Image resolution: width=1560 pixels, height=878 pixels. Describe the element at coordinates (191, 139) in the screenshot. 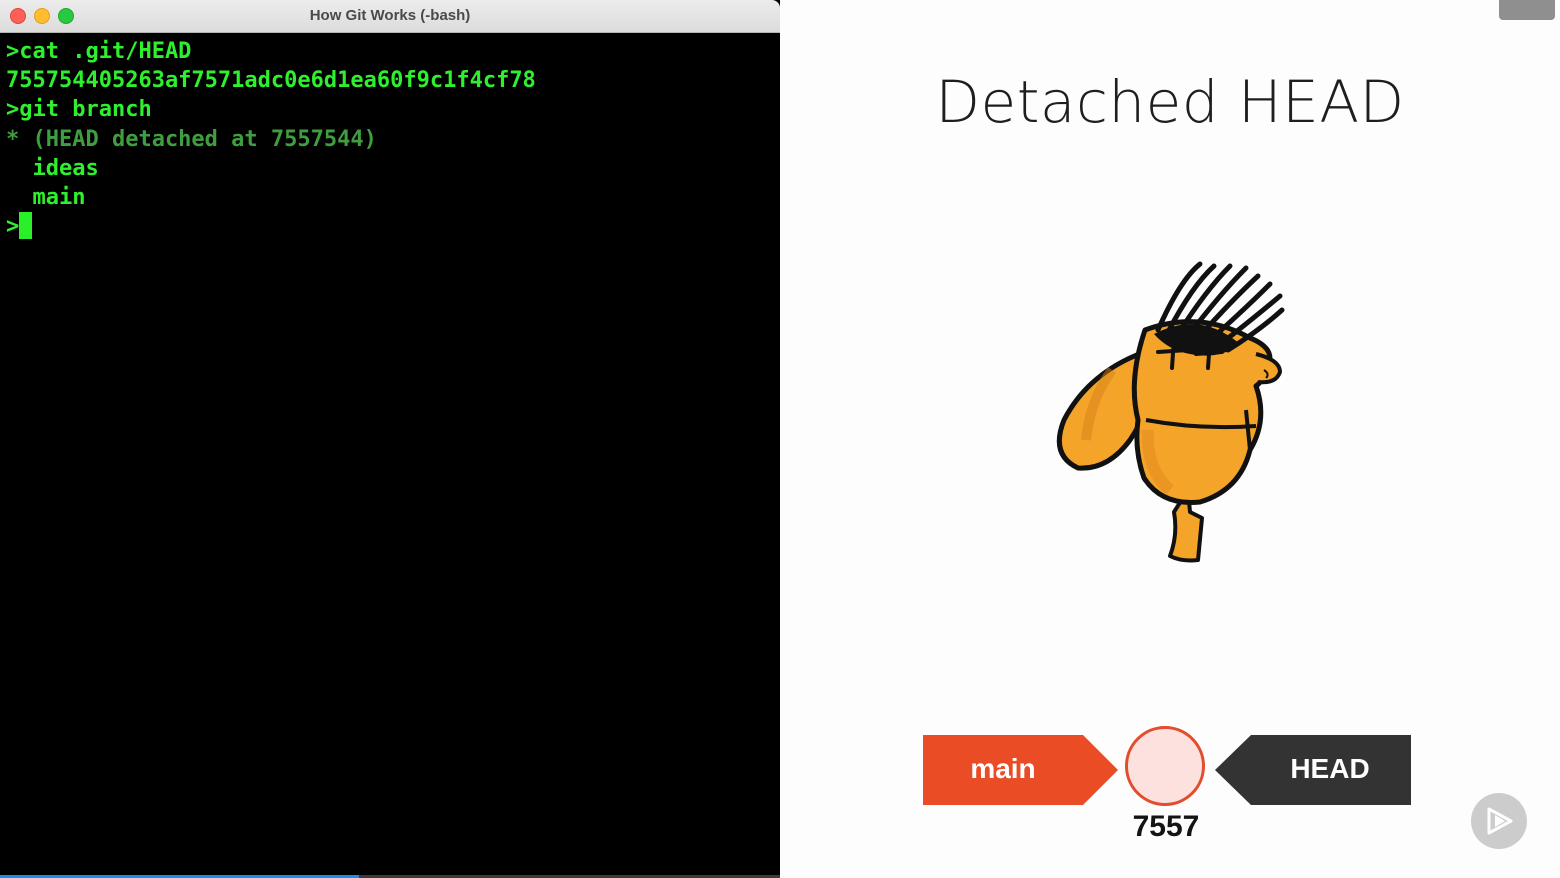

I see `terminal-line-detached-head: * (HEAD detached at 7557544)` at that location.